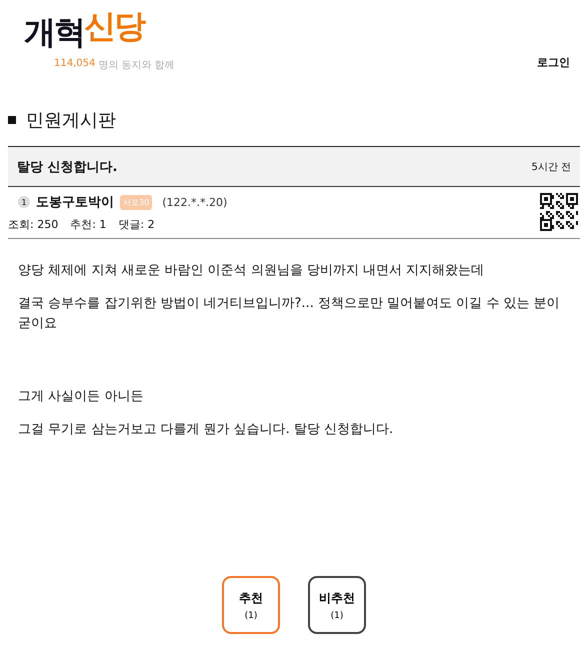  Describe the element at coordinates (33, 224) in the screenshot. I see `post-stat: 조회: 250` at that location.